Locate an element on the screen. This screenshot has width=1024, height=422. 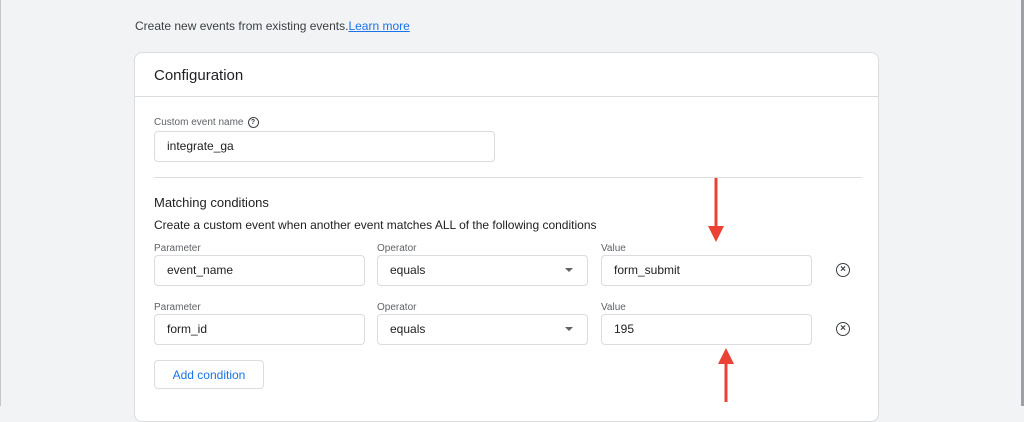
custom-event-name-label-text: Custom event name is located at coordinates (199, 123).